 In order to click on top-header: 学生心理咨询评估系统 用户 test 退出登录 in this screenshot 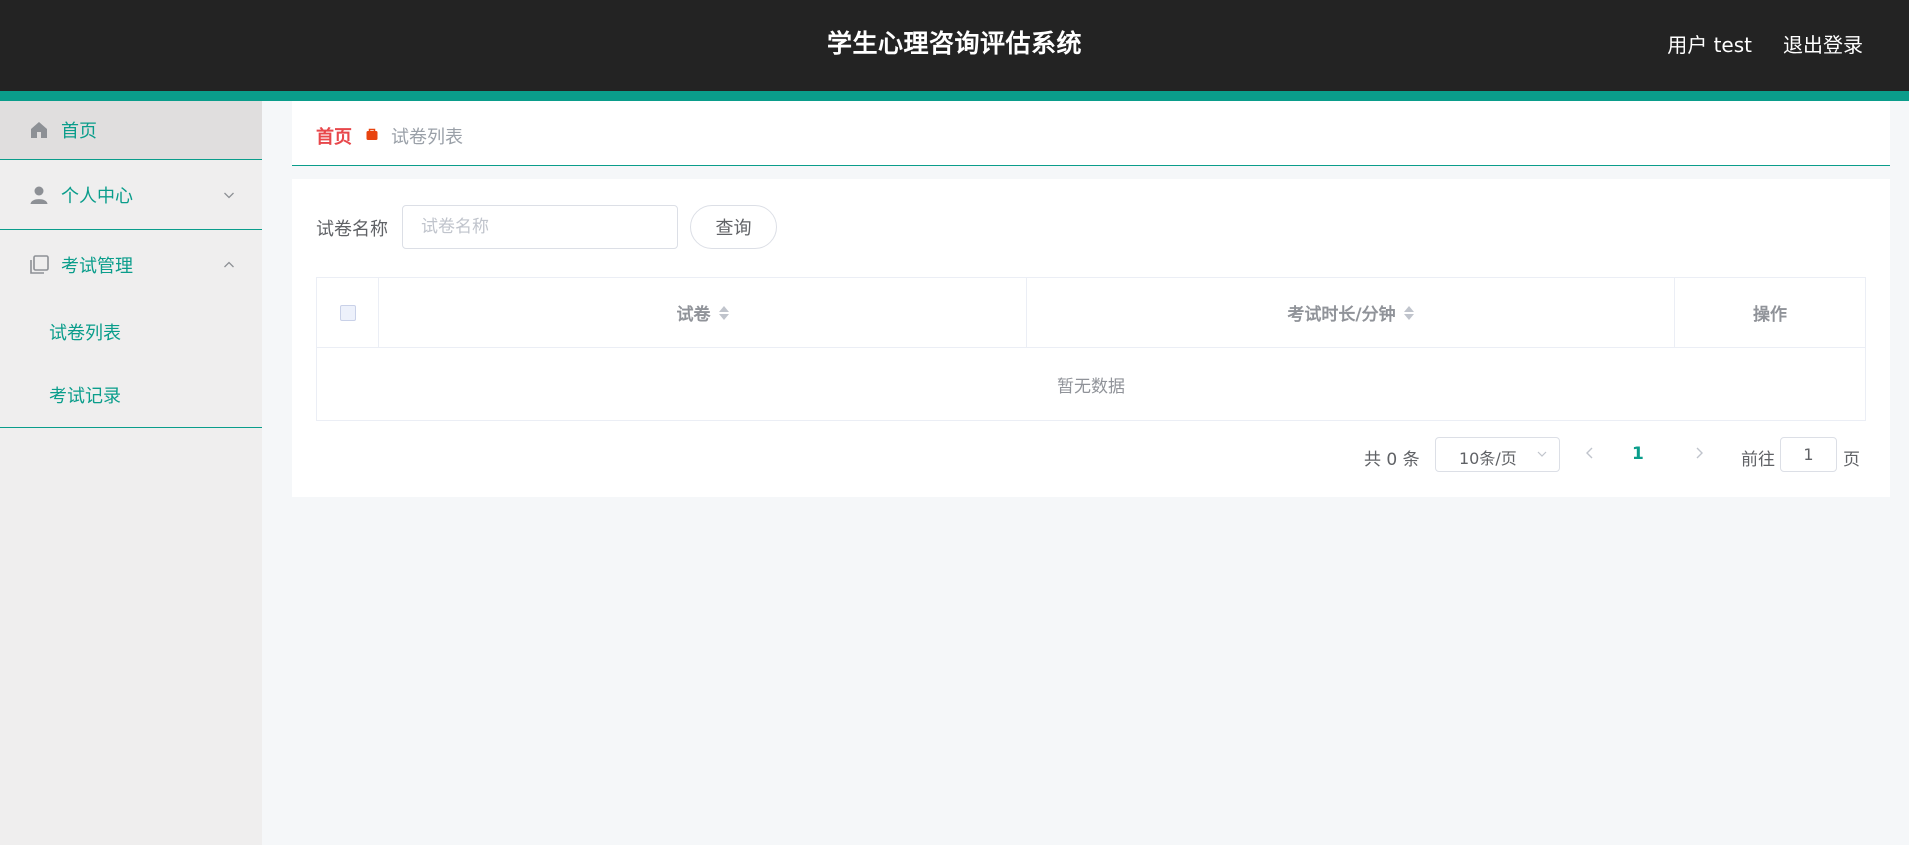, I will do `click(954, 45)`.